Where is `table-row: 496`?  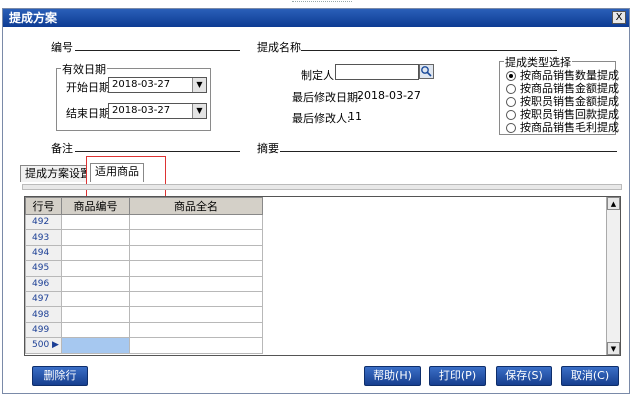 table-row: 496 is located at coordinates (144, 283).